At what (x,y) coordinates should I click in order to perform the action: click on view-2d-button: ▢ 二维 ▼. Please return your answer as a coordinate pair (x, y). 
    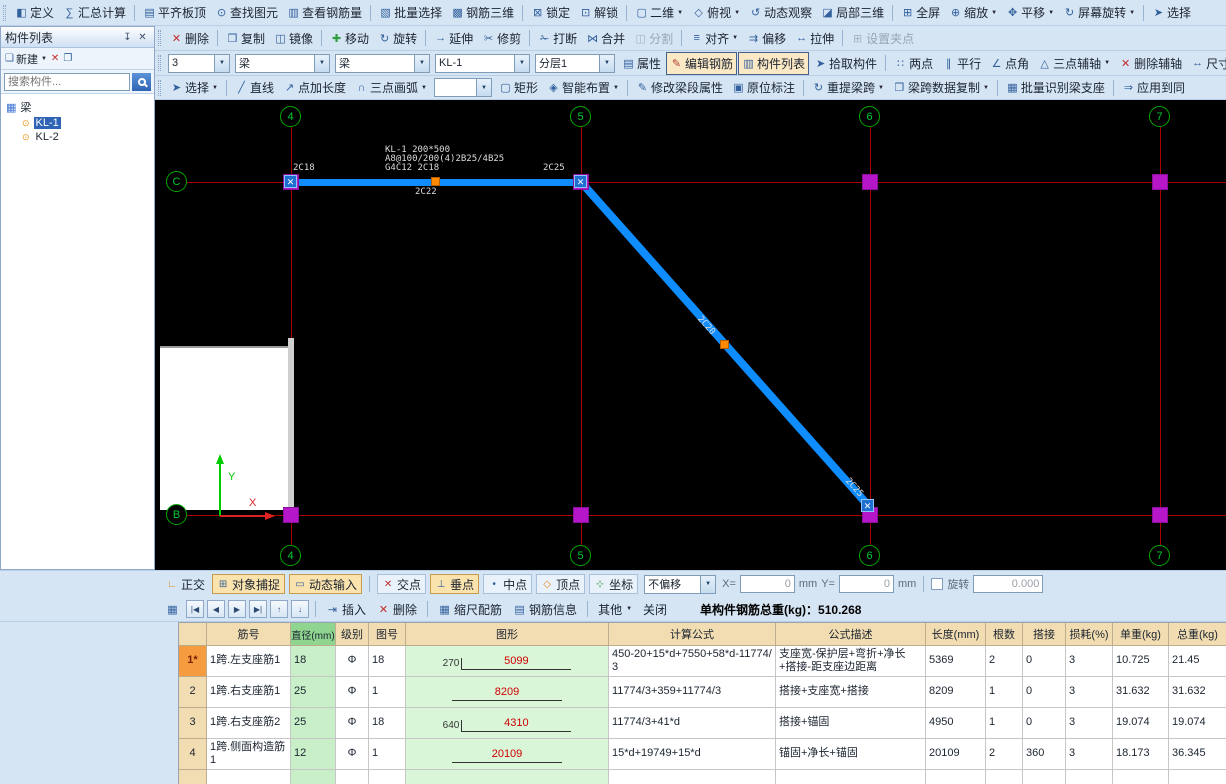
    Looking at the image, I should click on (659, 12).